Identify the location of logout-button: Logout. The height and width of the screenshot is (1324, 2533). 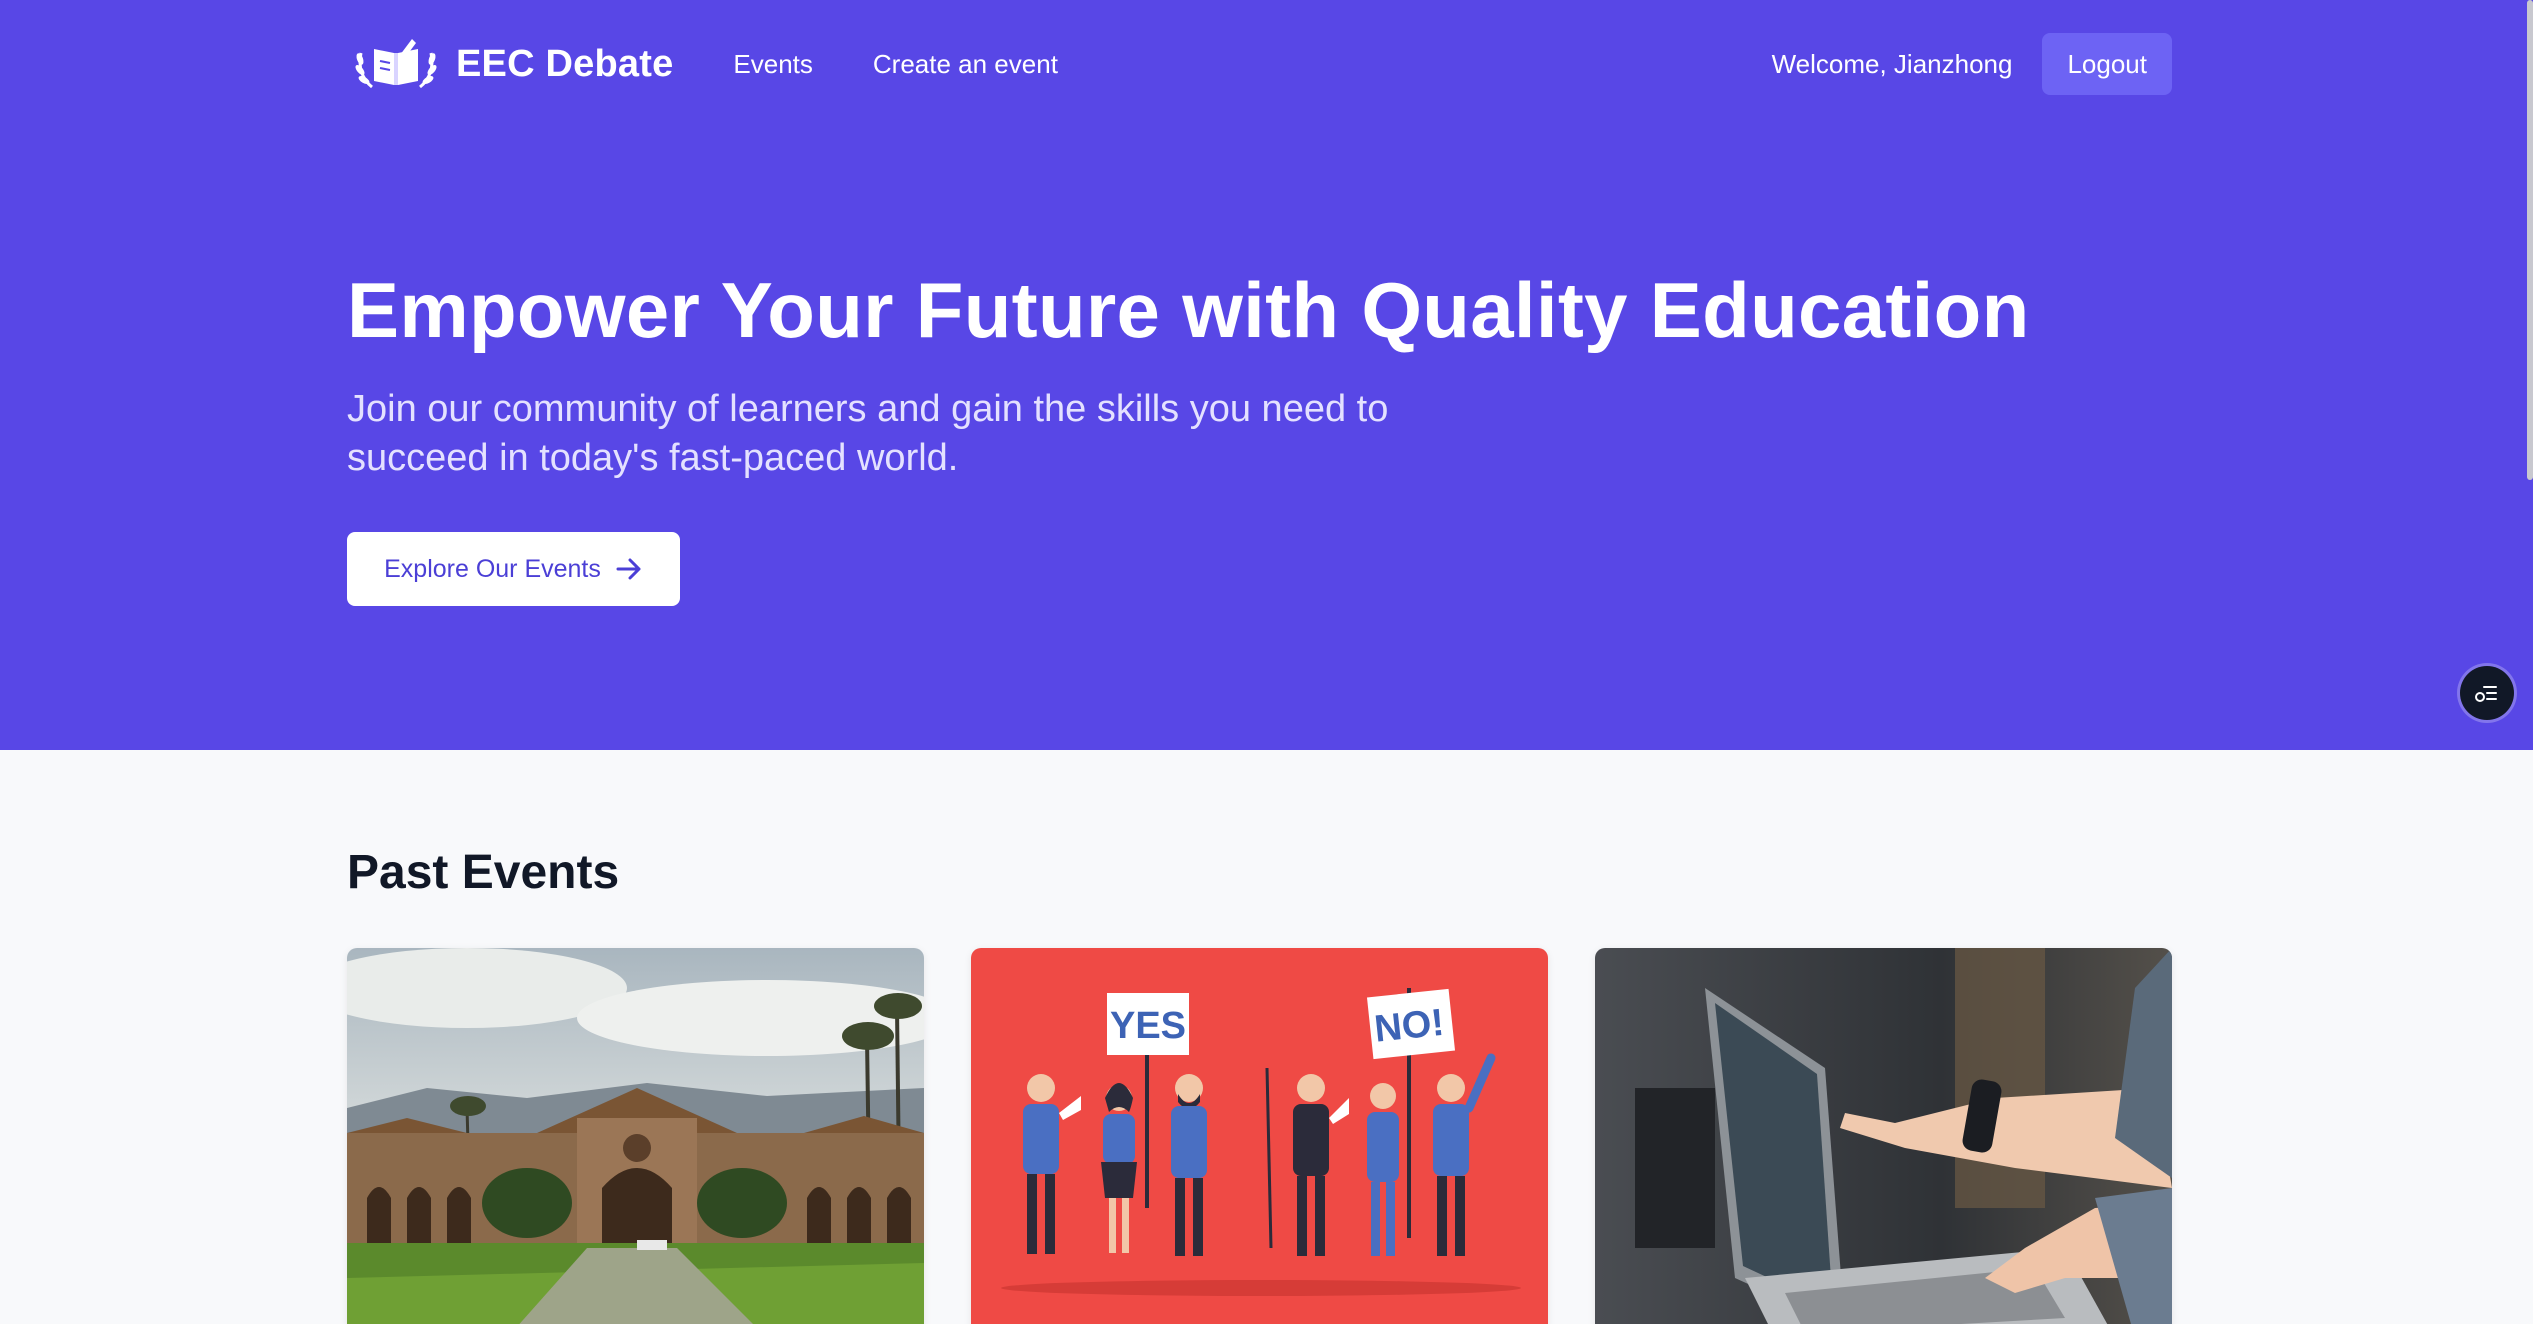
(2107, 64).